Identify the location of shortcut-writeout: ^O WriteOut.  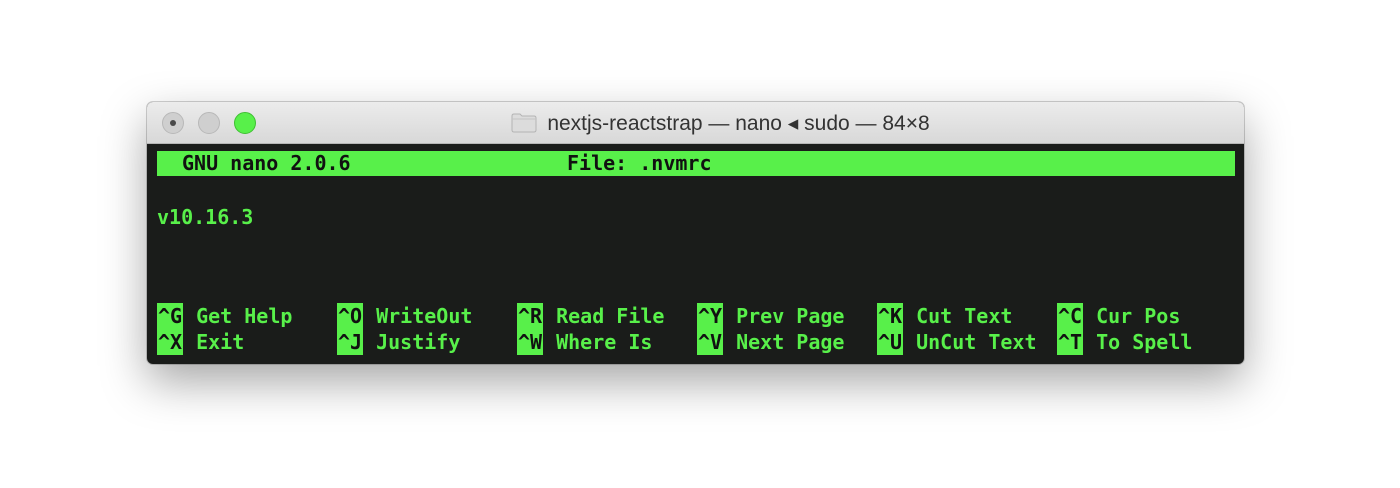
(404, 316).